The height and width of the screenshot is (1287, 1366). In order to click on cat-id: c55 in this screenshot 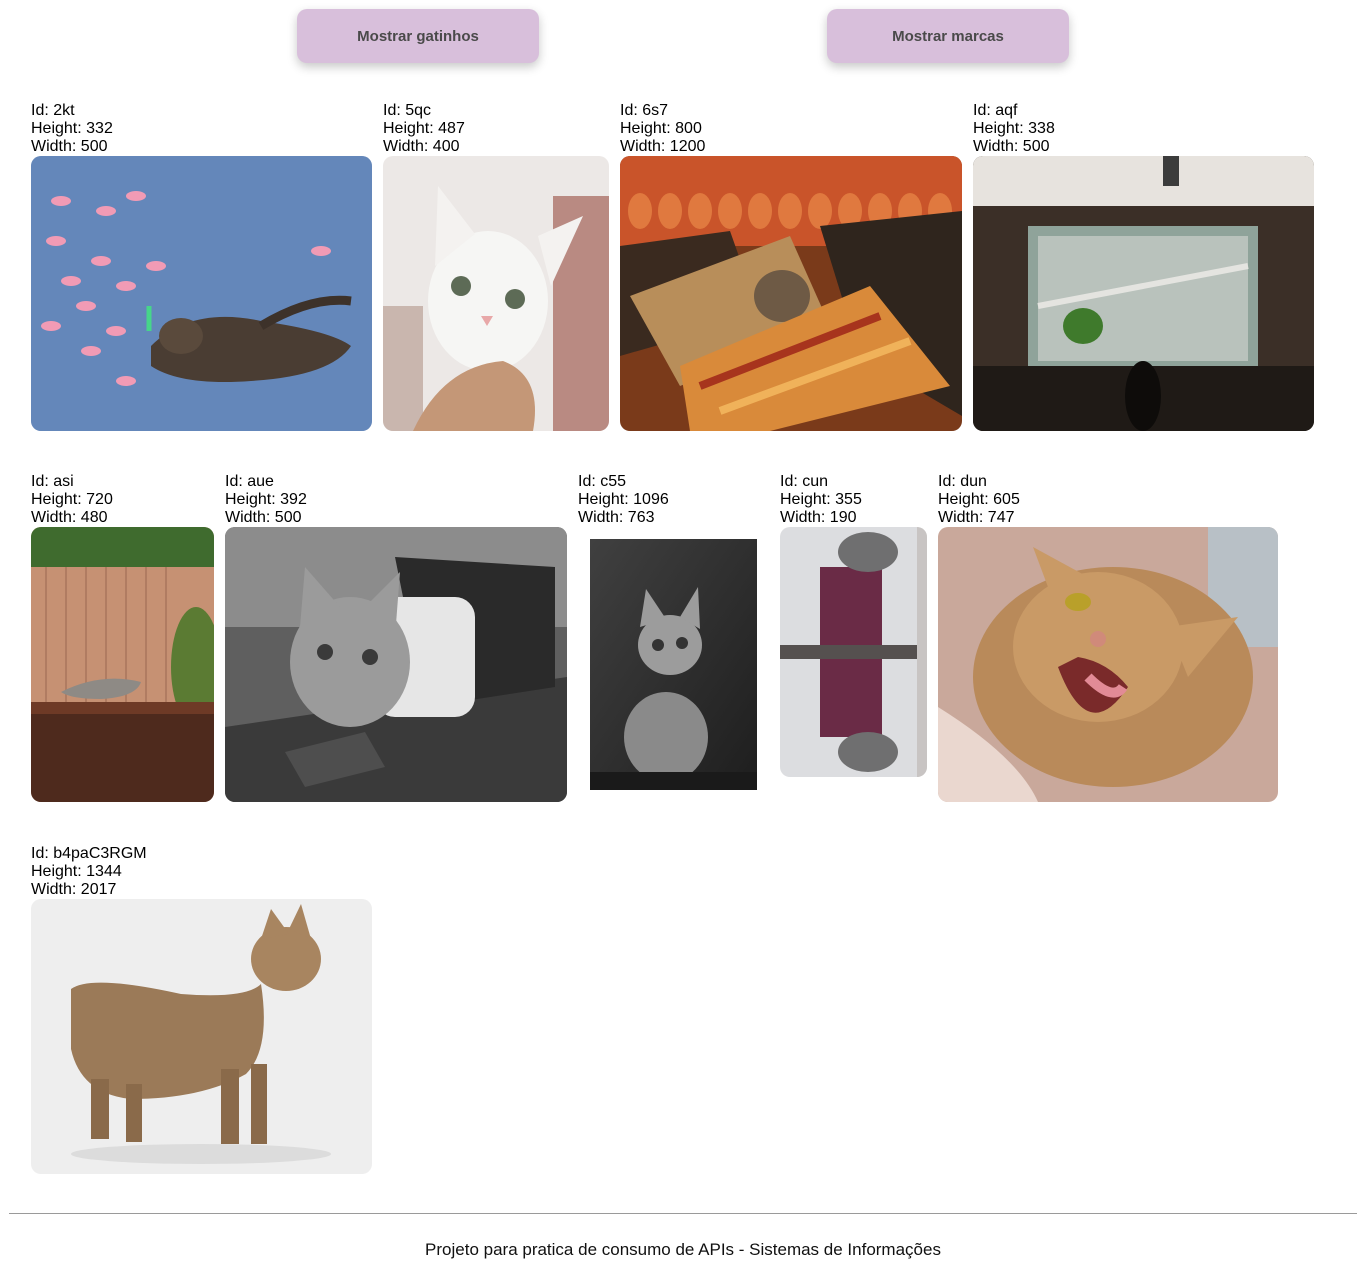, I will do `click(613, 481)`.